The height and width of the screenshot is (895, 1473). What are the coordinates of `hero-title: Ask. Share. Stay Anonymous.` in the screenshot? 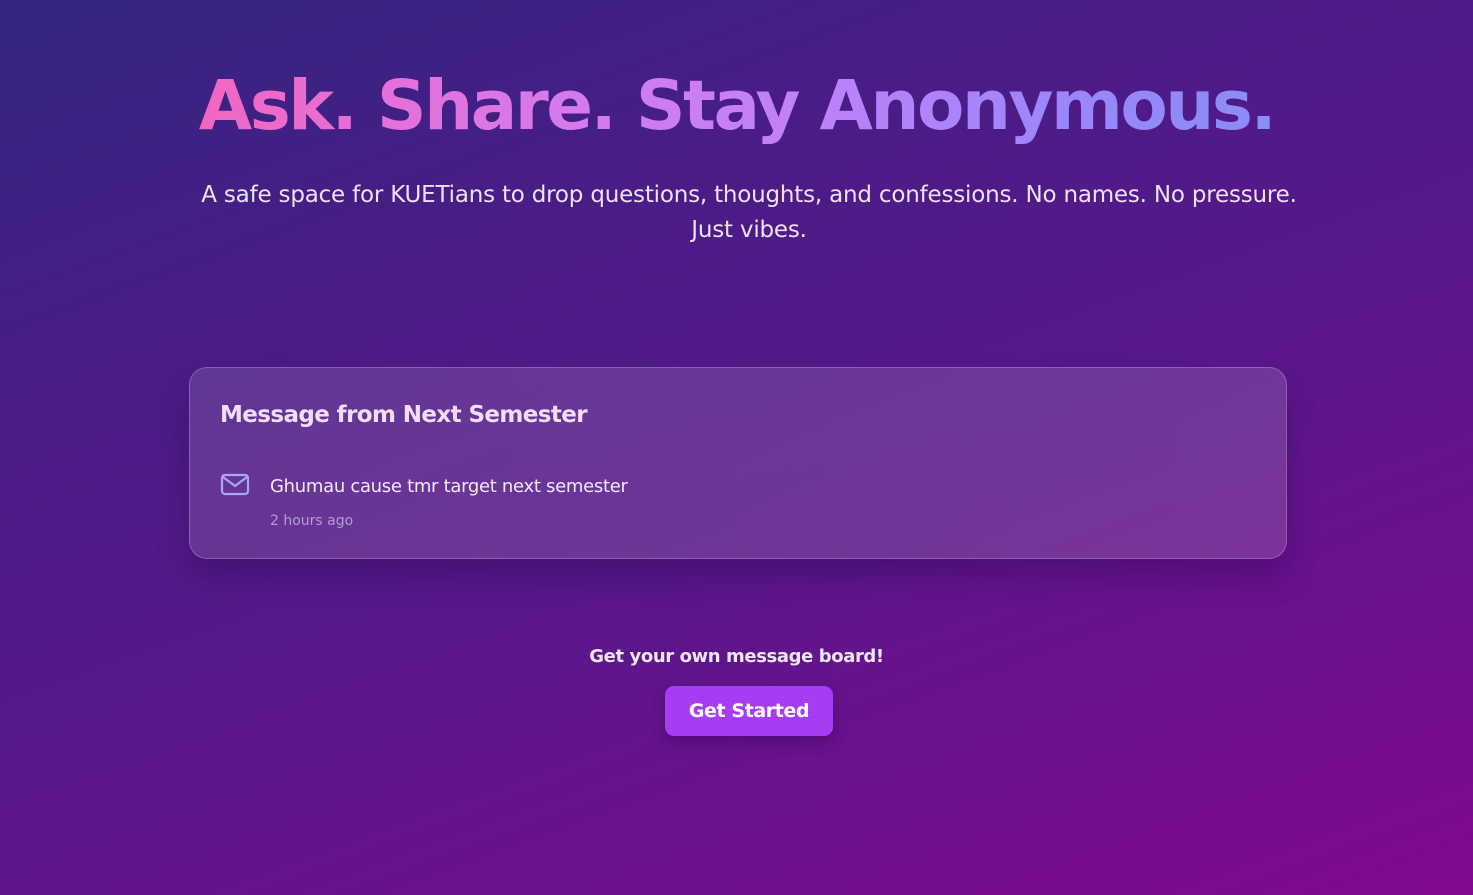 It's located at (736, 106).